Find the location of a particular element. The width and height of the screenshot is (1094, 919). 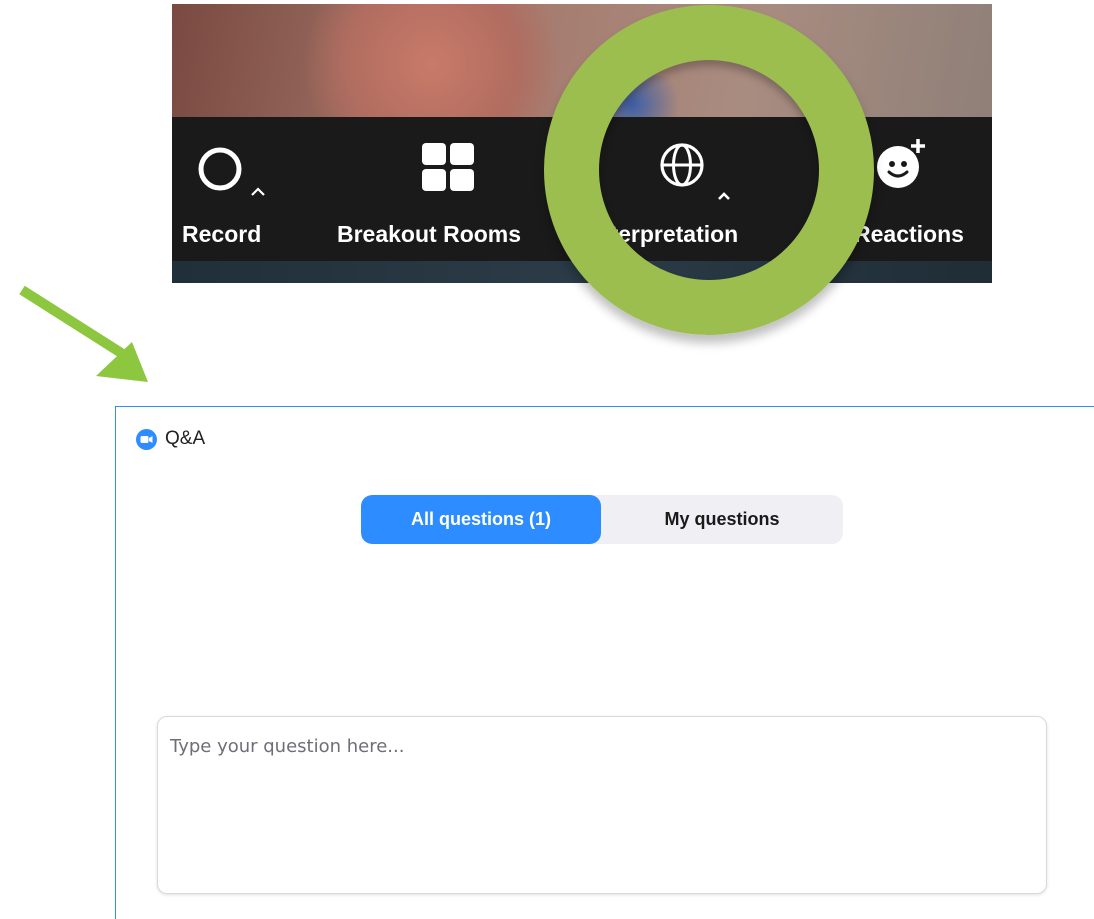

arrow-icon is located at coordinates (83, 333).